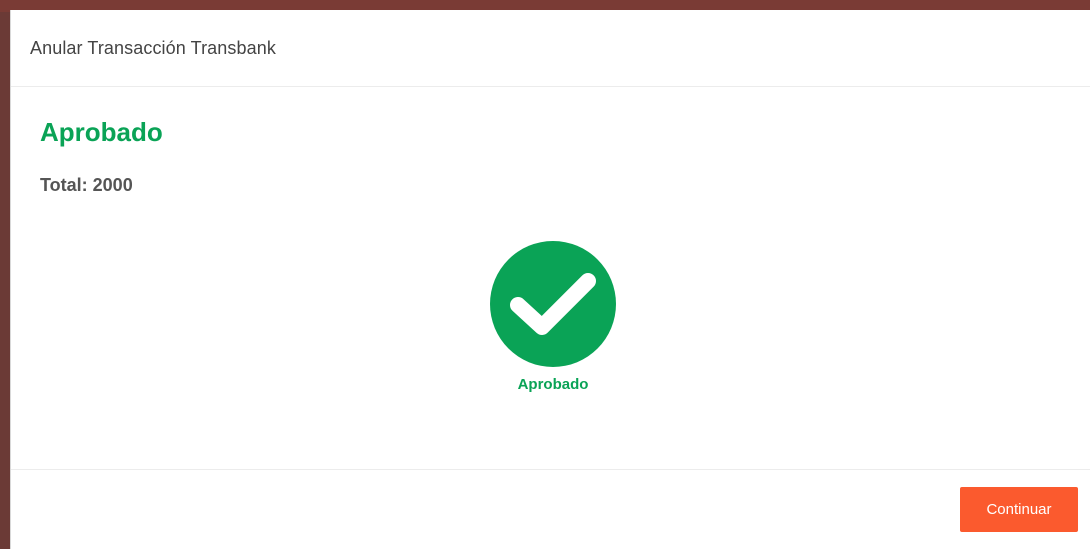  I want to click on total-amount: Total: 2000, so click(86, 185).